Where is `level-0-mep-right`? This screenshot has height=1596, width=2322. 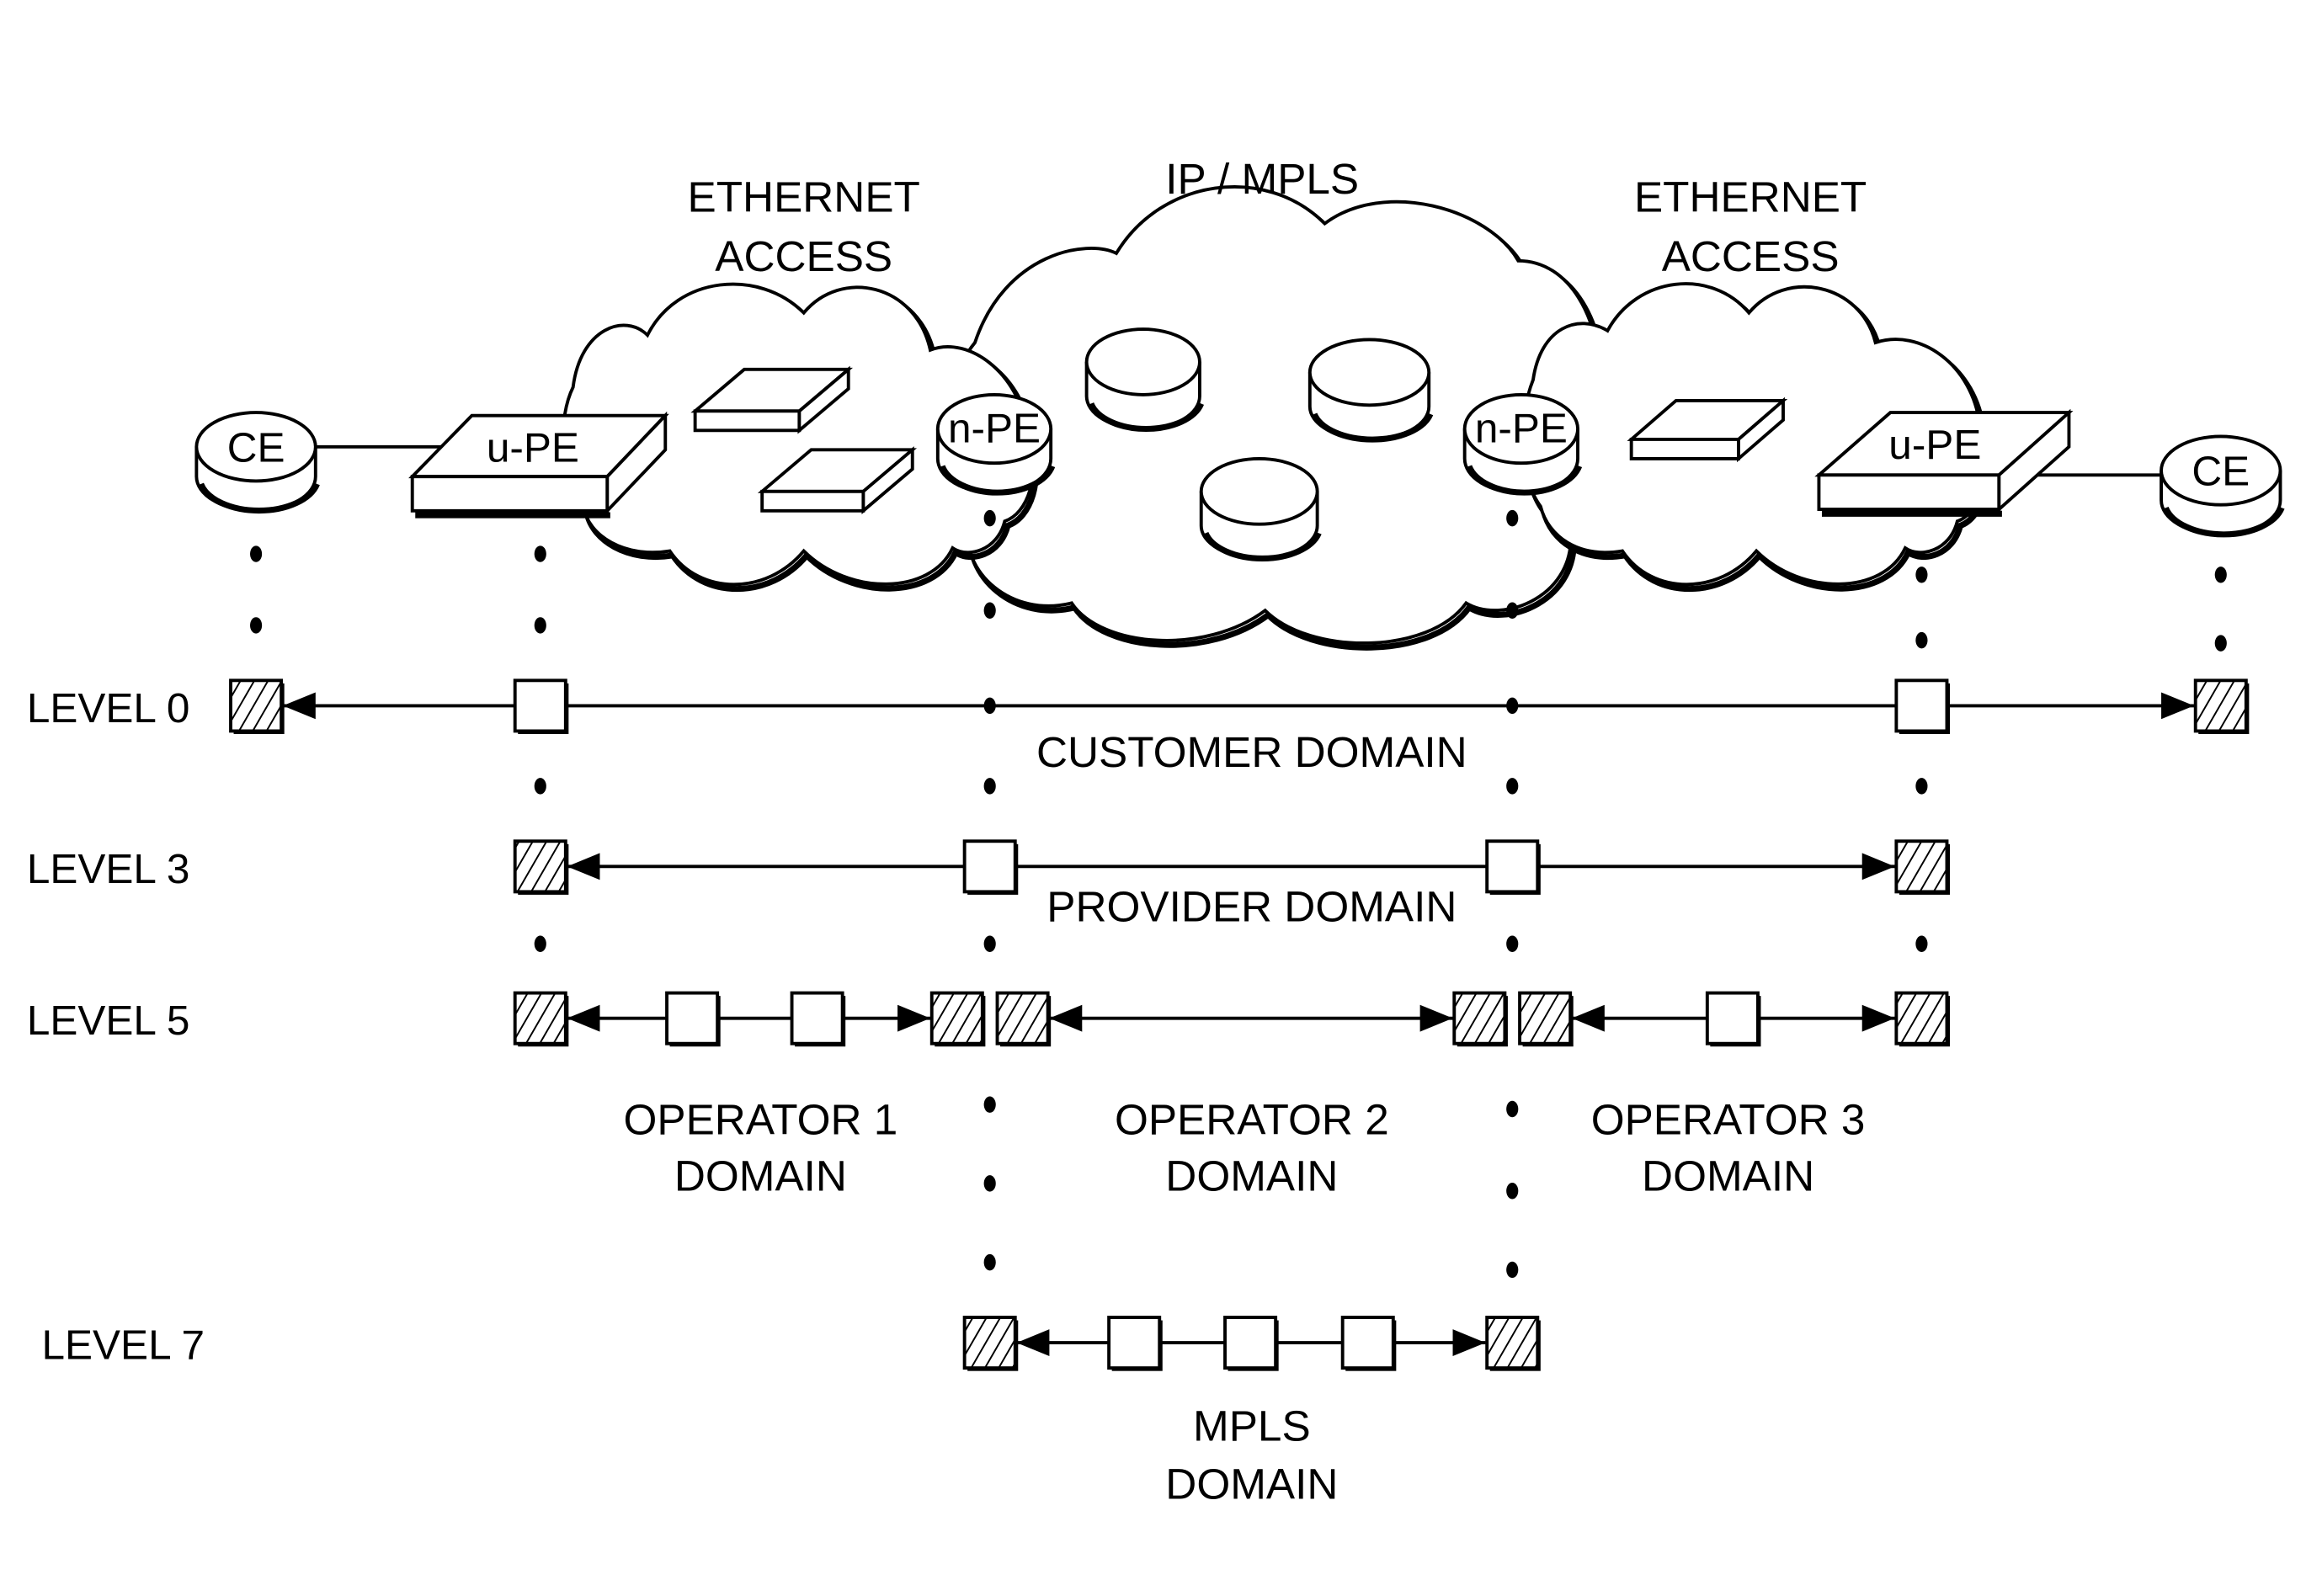 level-0-mep-right is located at coordinates (2220, 706).